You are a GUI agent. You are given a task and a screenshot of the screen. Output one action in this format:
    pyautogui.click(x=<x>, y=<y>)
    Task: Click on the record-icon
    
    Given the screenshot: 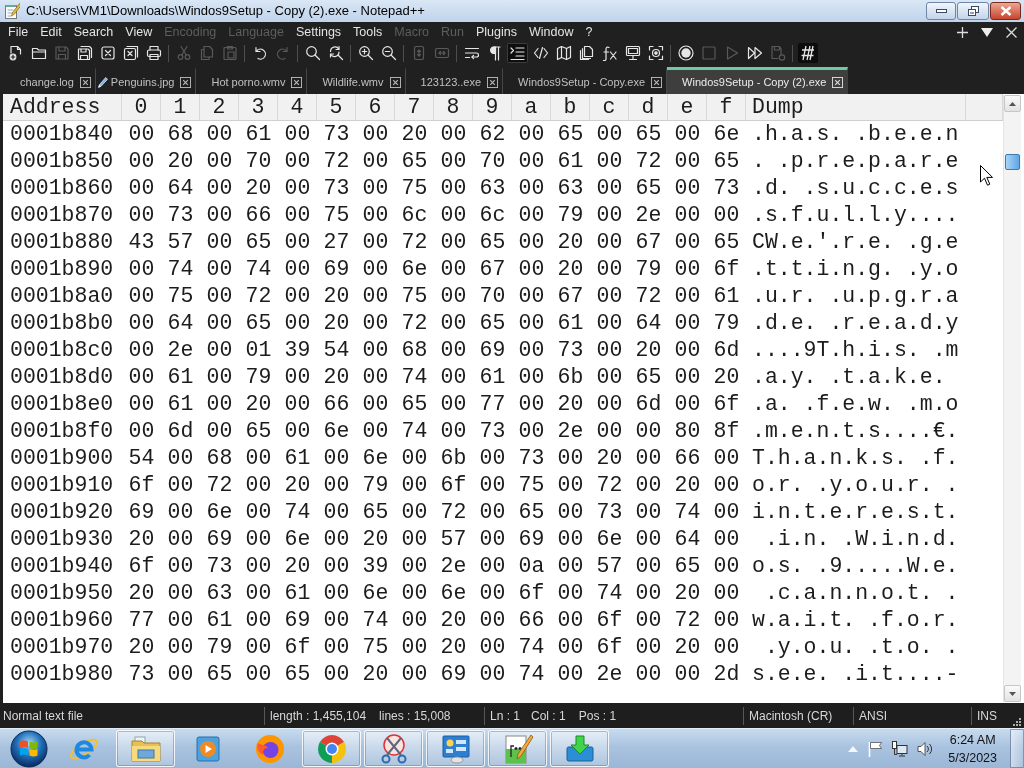 What is the action you would take?
    pyautogui.click(x=685, y=53)
    